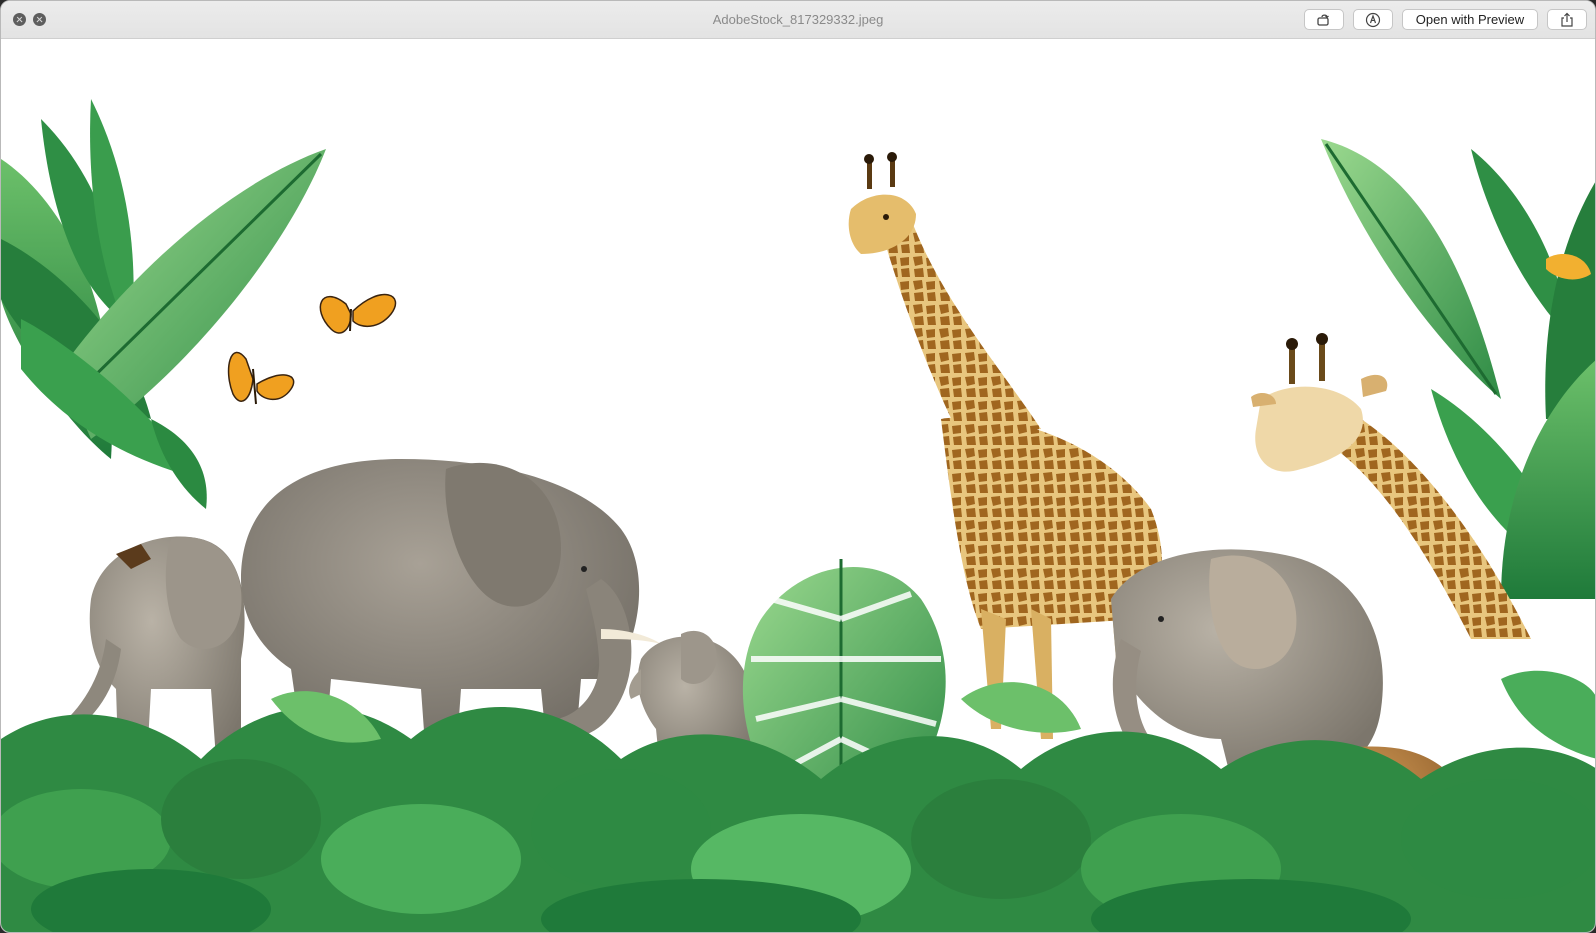  What do you see at coordinates (261, 378) in the screenshot?
I see `butterfly-middle` at bounding box center [261, 378].